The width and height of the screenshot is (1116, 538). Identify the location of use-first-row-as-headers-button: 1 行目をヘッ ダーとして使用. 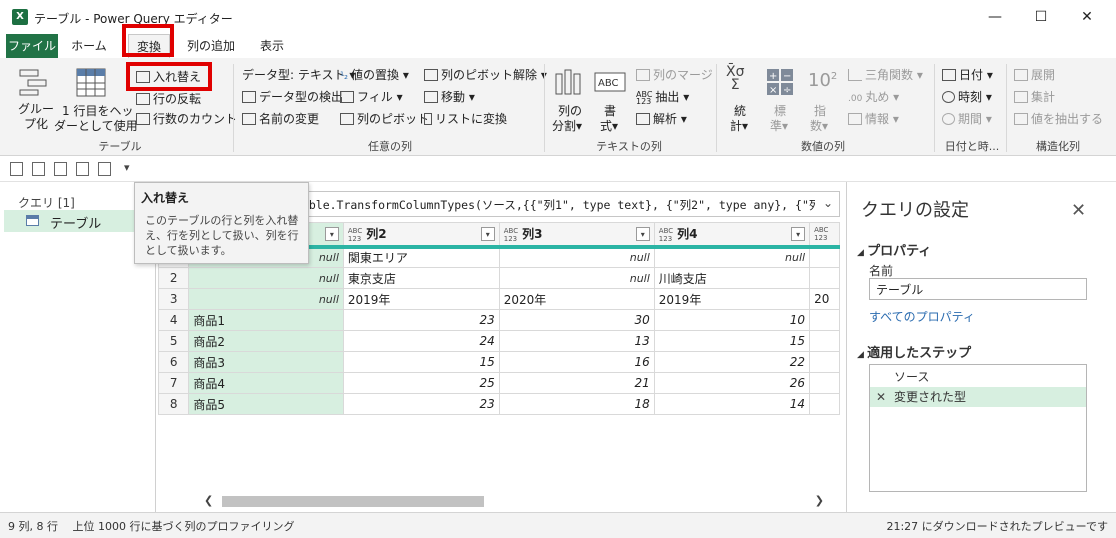
(96, 99).